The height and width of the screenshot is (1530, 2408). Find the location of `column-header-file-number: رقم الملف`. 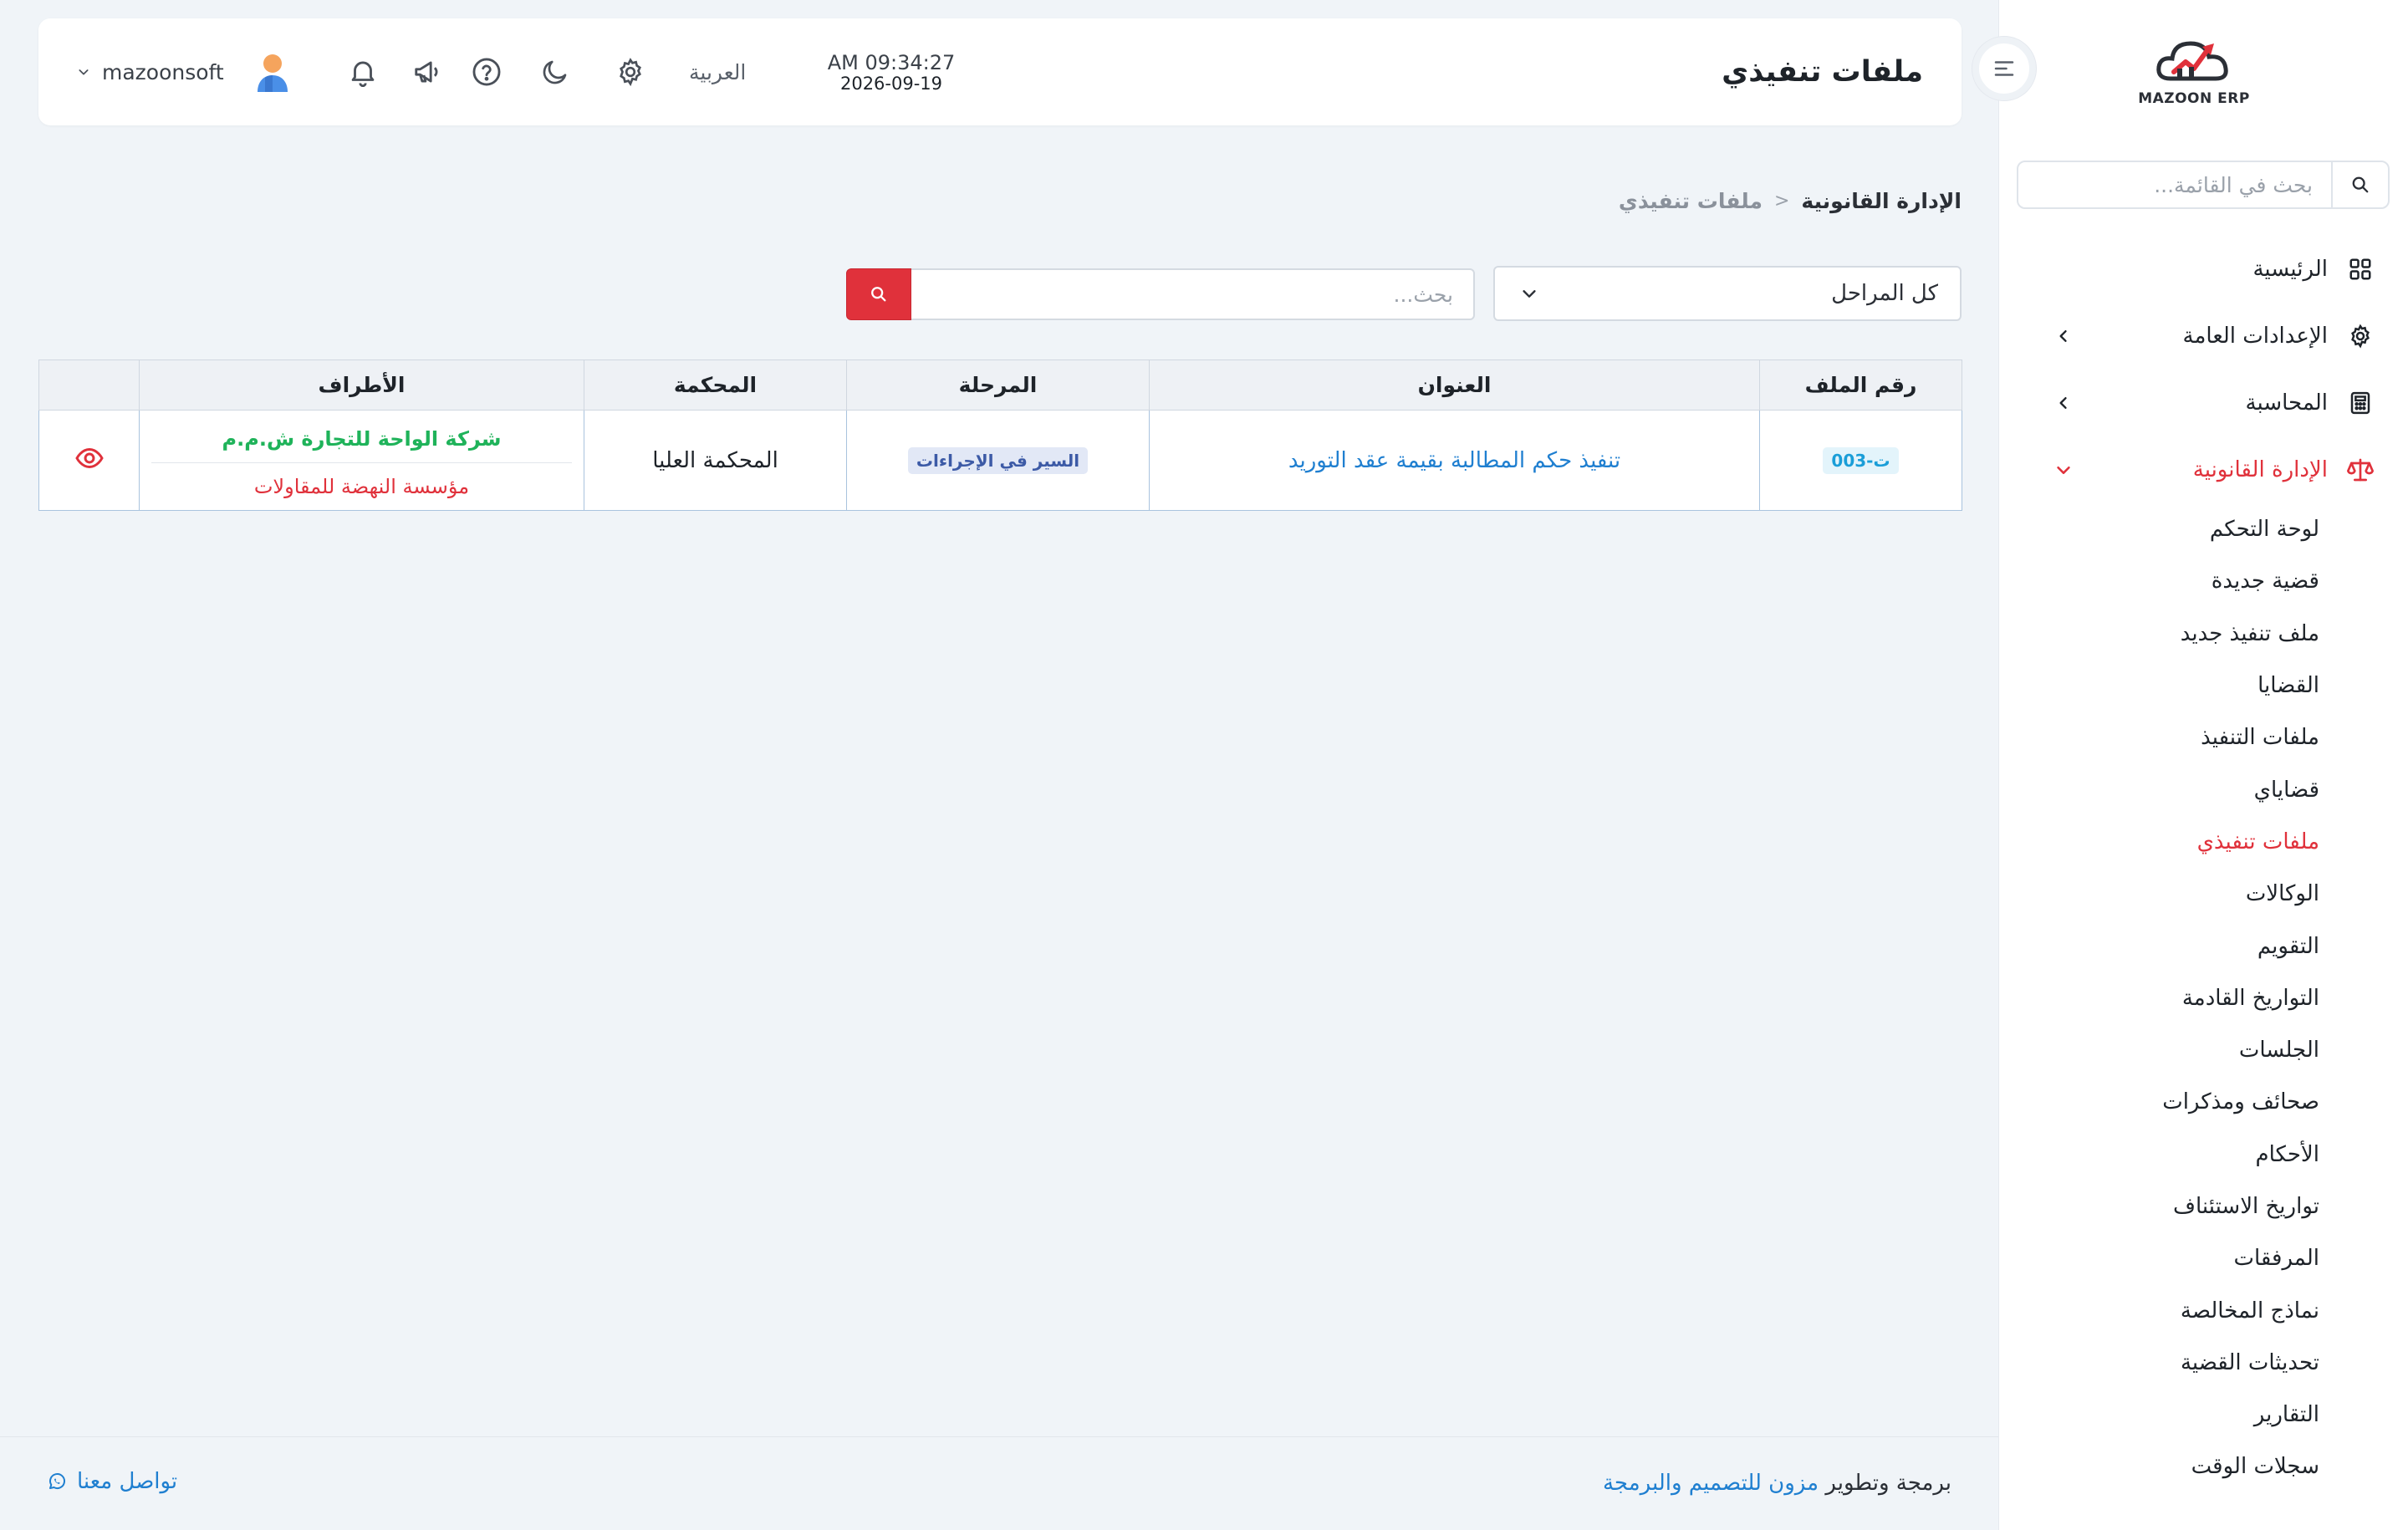

column-header-file-number: رقم الملف is located at coordinates (1861, 385).